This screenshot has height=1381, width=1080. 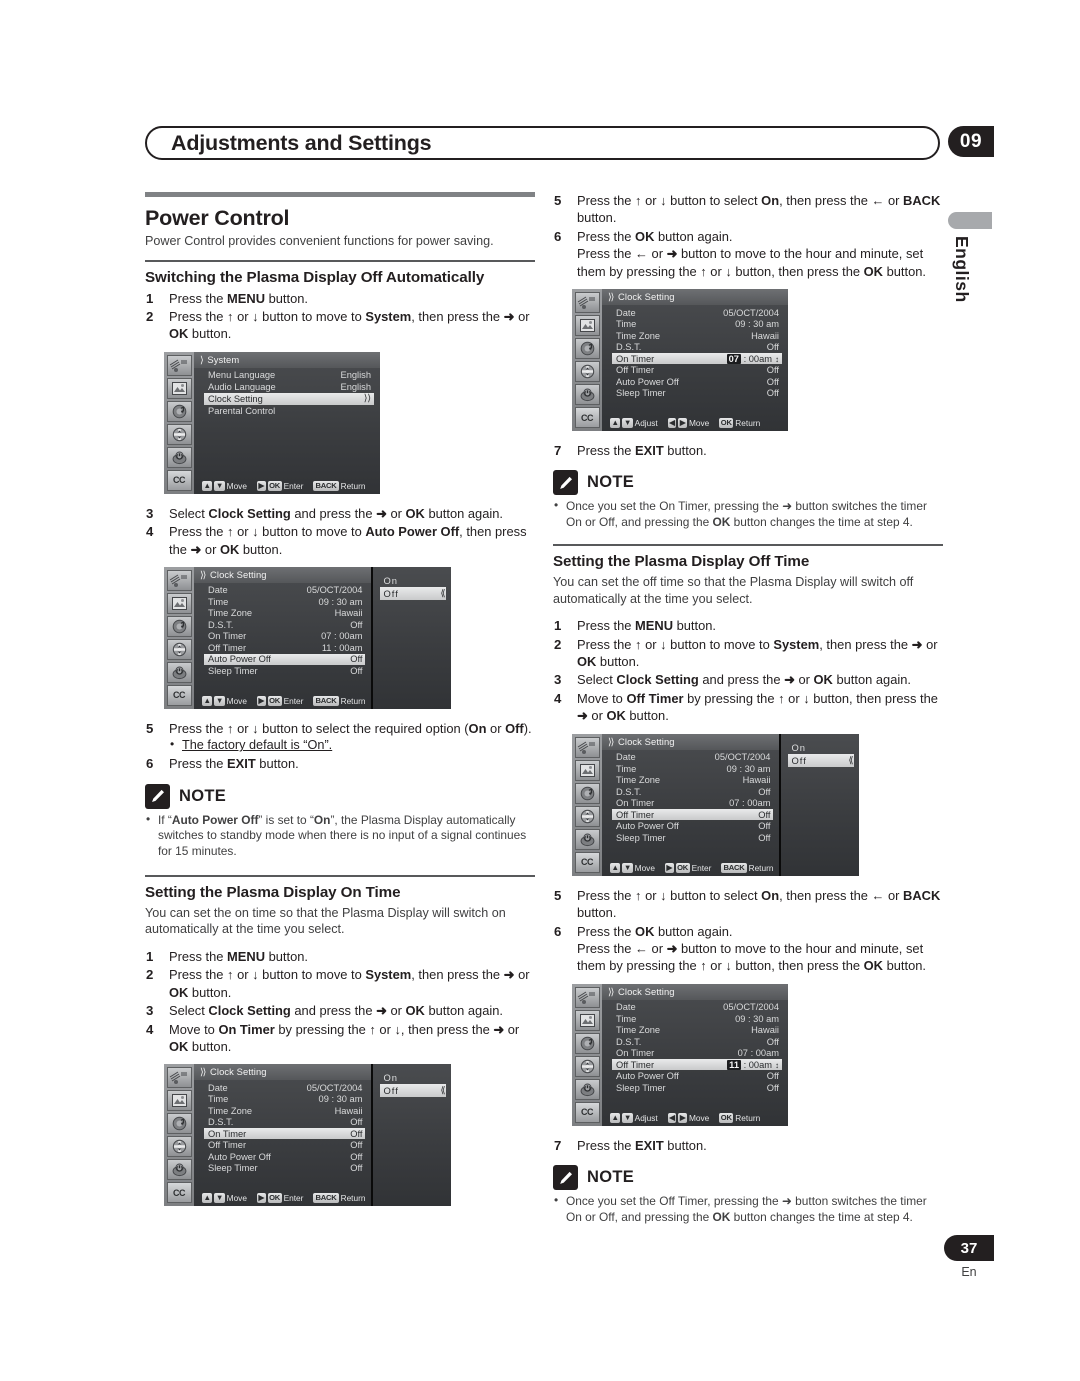 What do you see at coordinates (697, 1065) in the screenshot?
I see `osd-row: Off Timer 11 : 00am ↕` at bounding box center [697, 1065].